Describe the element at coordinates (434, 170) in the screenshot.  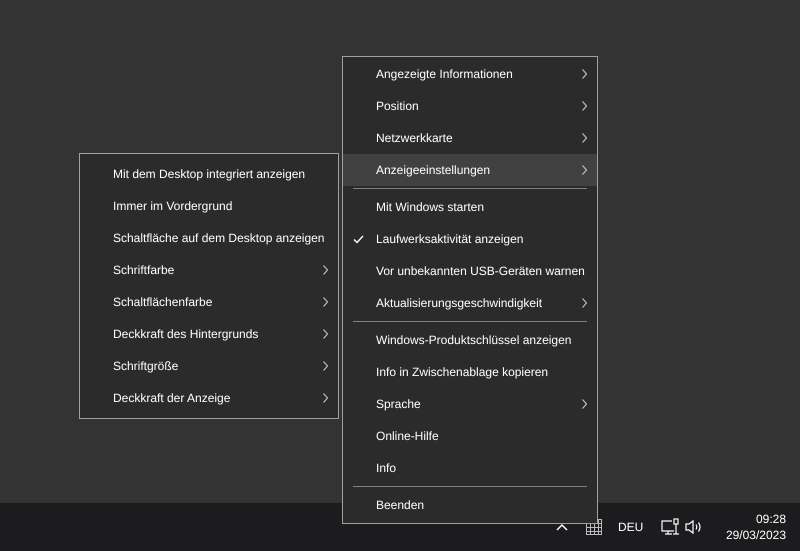
I see `menu-item-label: Anzeigeeinstellungen` at that location.